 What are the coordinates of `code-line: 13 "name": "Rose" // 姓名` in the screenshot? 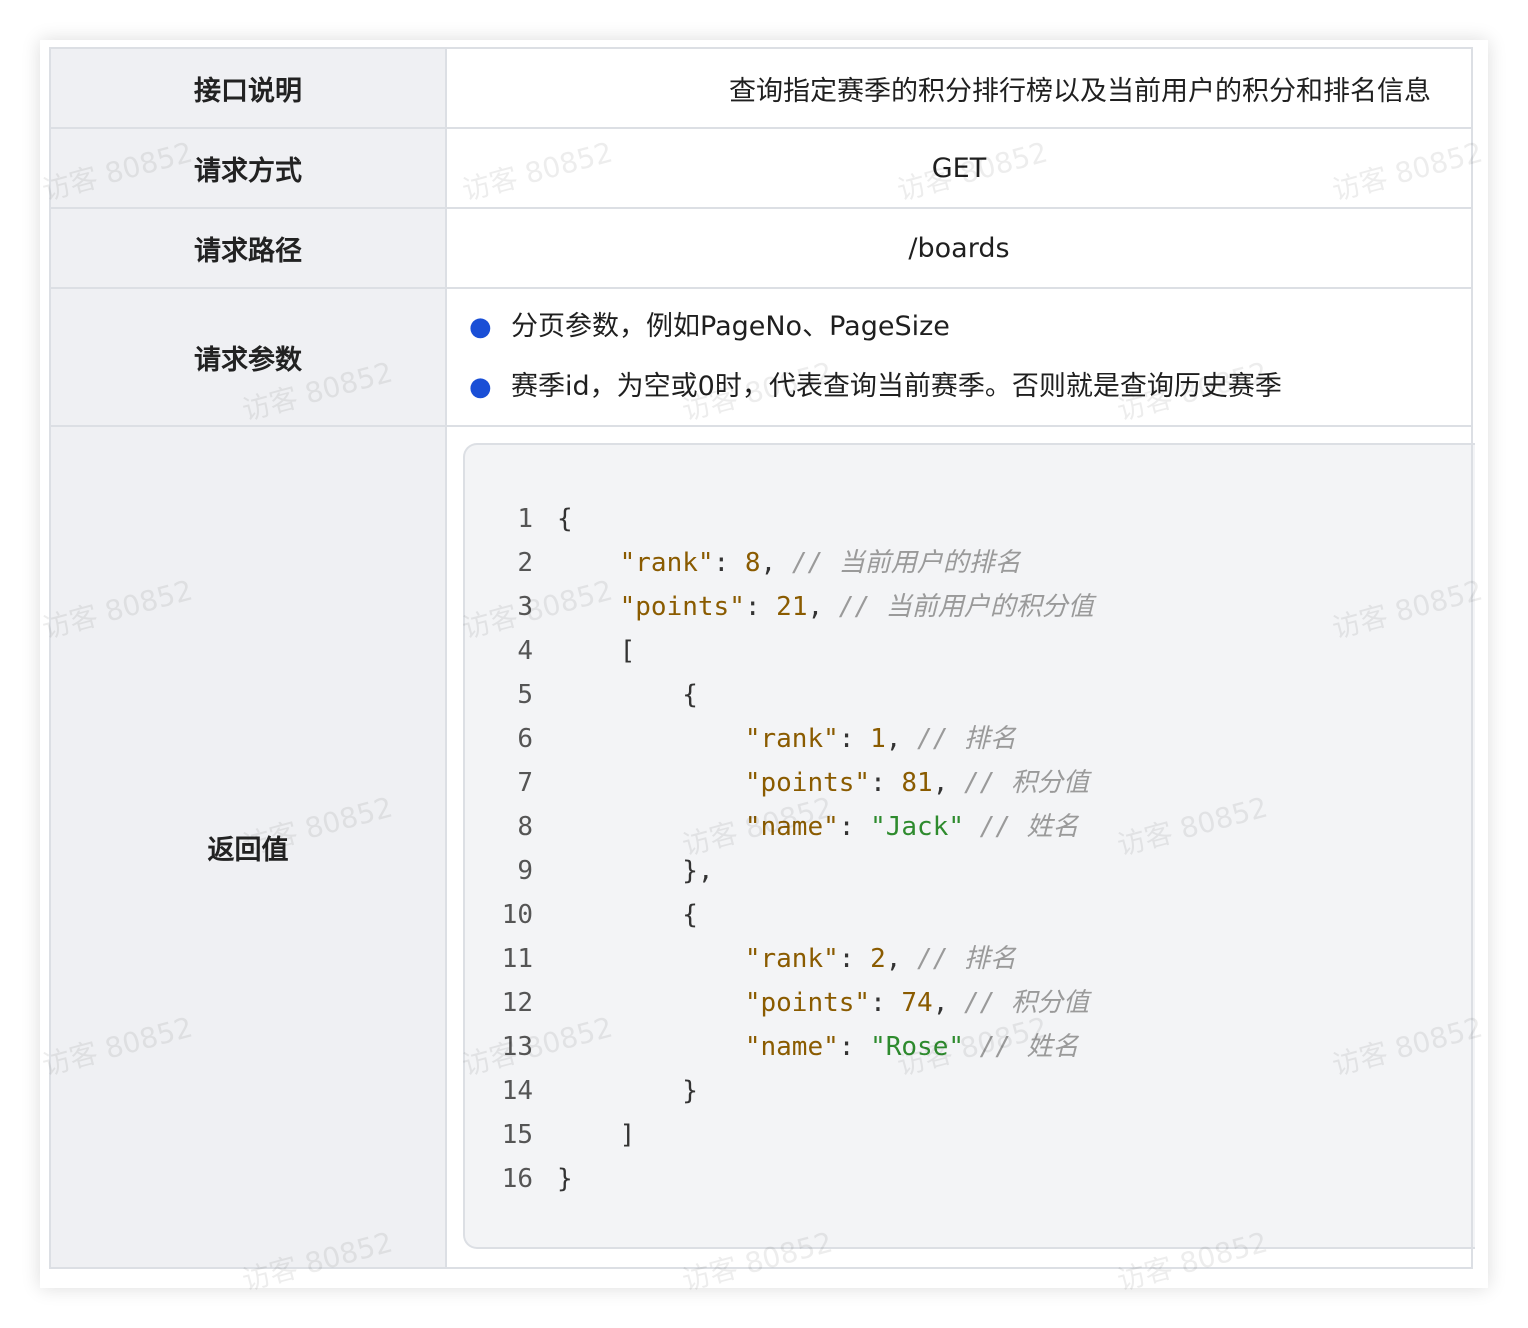 It's located at (970, 1047).